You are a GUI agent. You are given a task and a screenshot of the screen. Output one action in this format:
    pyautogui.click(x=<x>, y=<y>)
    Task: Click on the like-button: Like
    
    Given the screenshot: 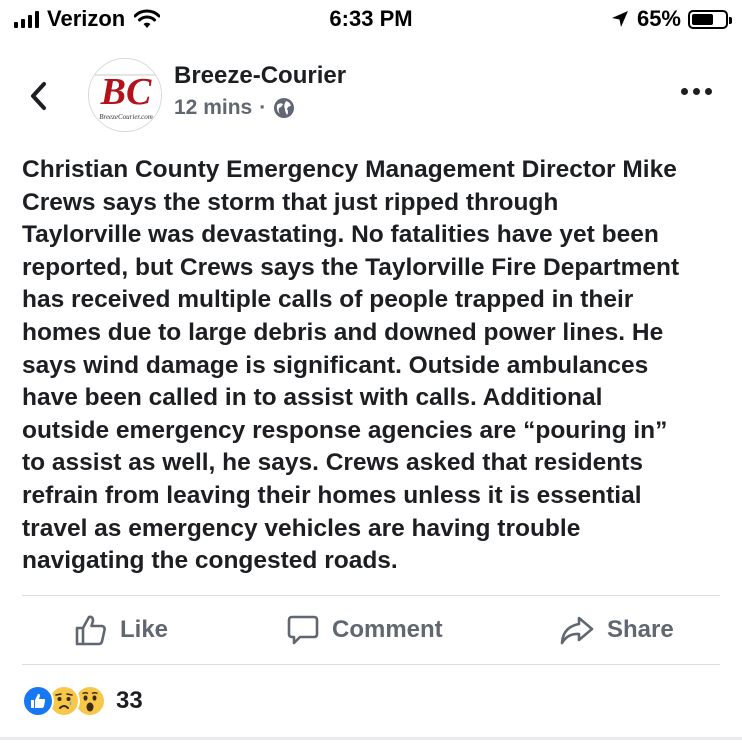 What is the action you would take?
    pyautogui.click(x=121, y=630)
    